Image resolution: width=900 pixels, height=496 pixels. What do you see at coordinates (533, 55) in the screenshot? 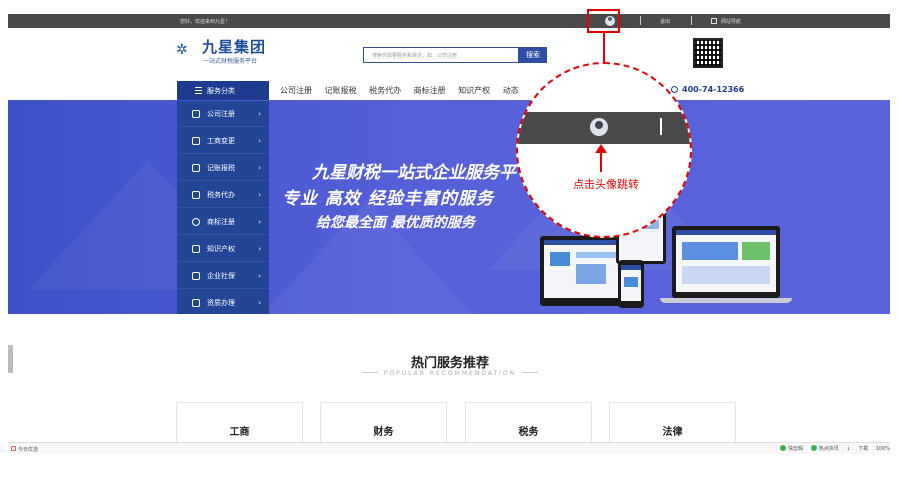
I see `search-button: 搜索` at bounding box center [533, 55].